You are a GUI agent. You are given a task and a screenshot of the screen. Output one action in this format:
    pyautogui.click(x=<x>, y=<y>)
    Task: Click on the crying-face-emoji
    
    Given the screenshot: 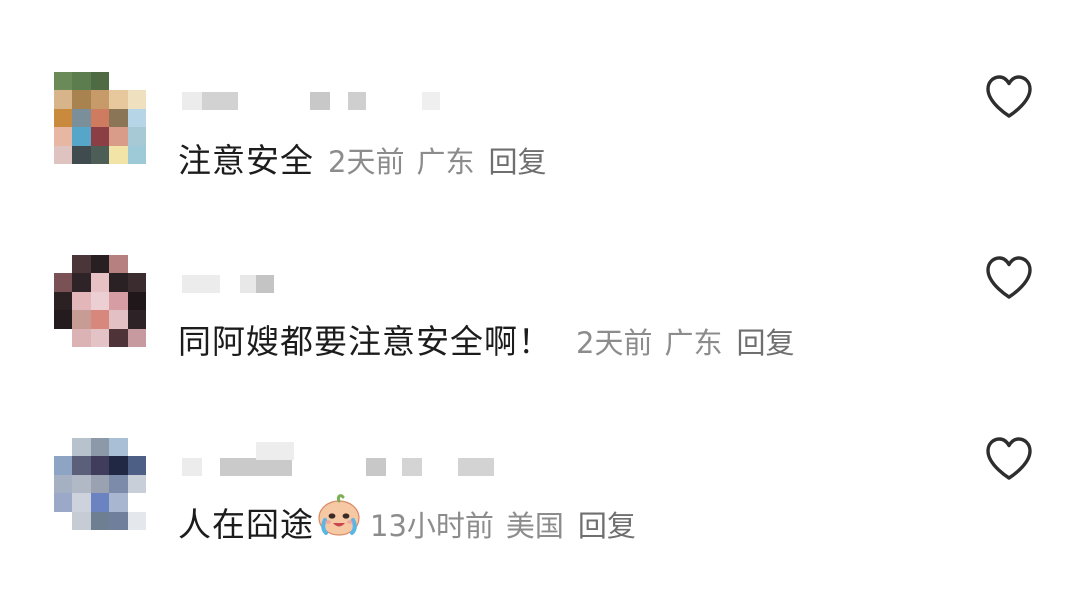 What is the action you would take?
    pyautogui.click(x=339, y=515)
    